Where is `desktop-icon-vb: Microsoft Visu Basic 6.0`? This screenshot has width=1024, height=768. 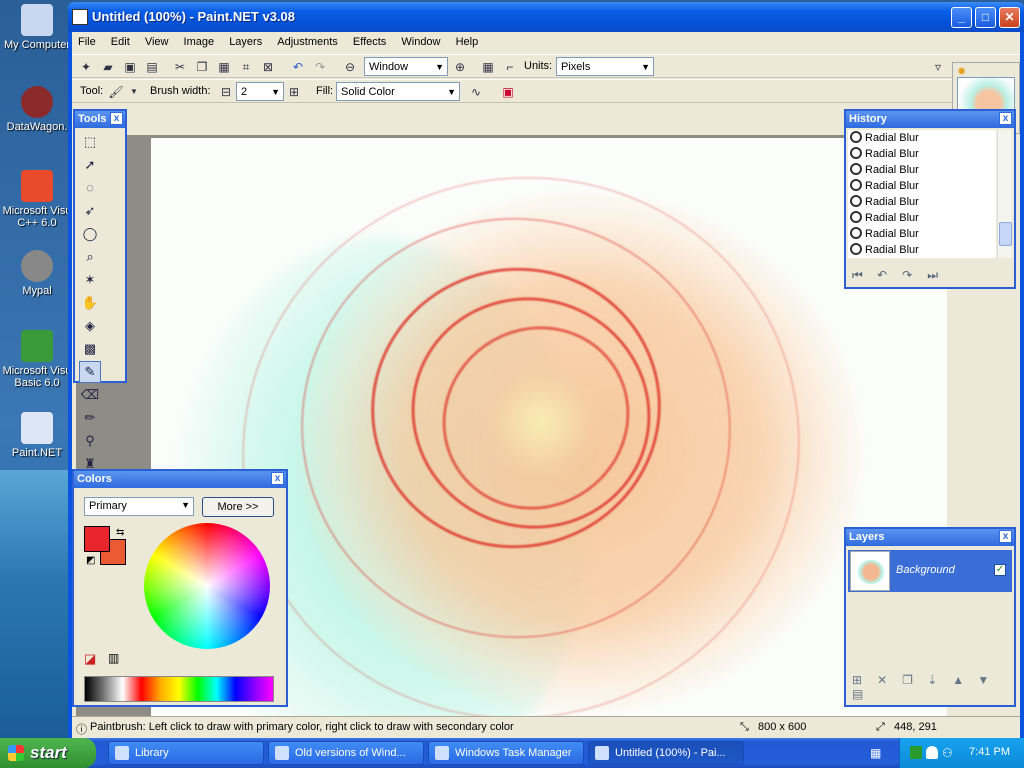 desktop-icon-vb: Microsoft Visu Basic 6.0 is located at coordinates (37, 359).